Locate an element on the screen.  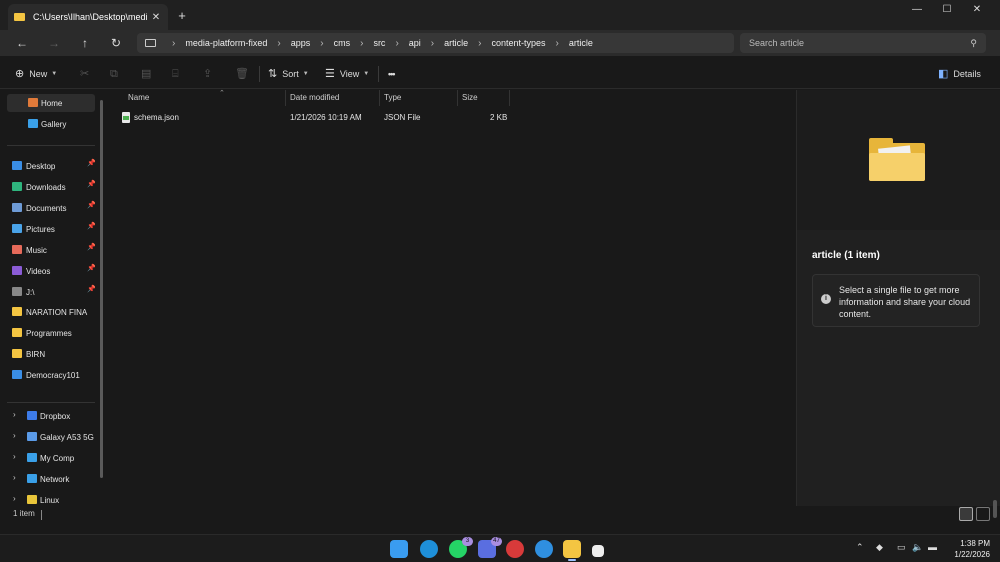
tab-title: C:\Users\Ilhan\Desktop\medi is located at coordinates (90, 17).